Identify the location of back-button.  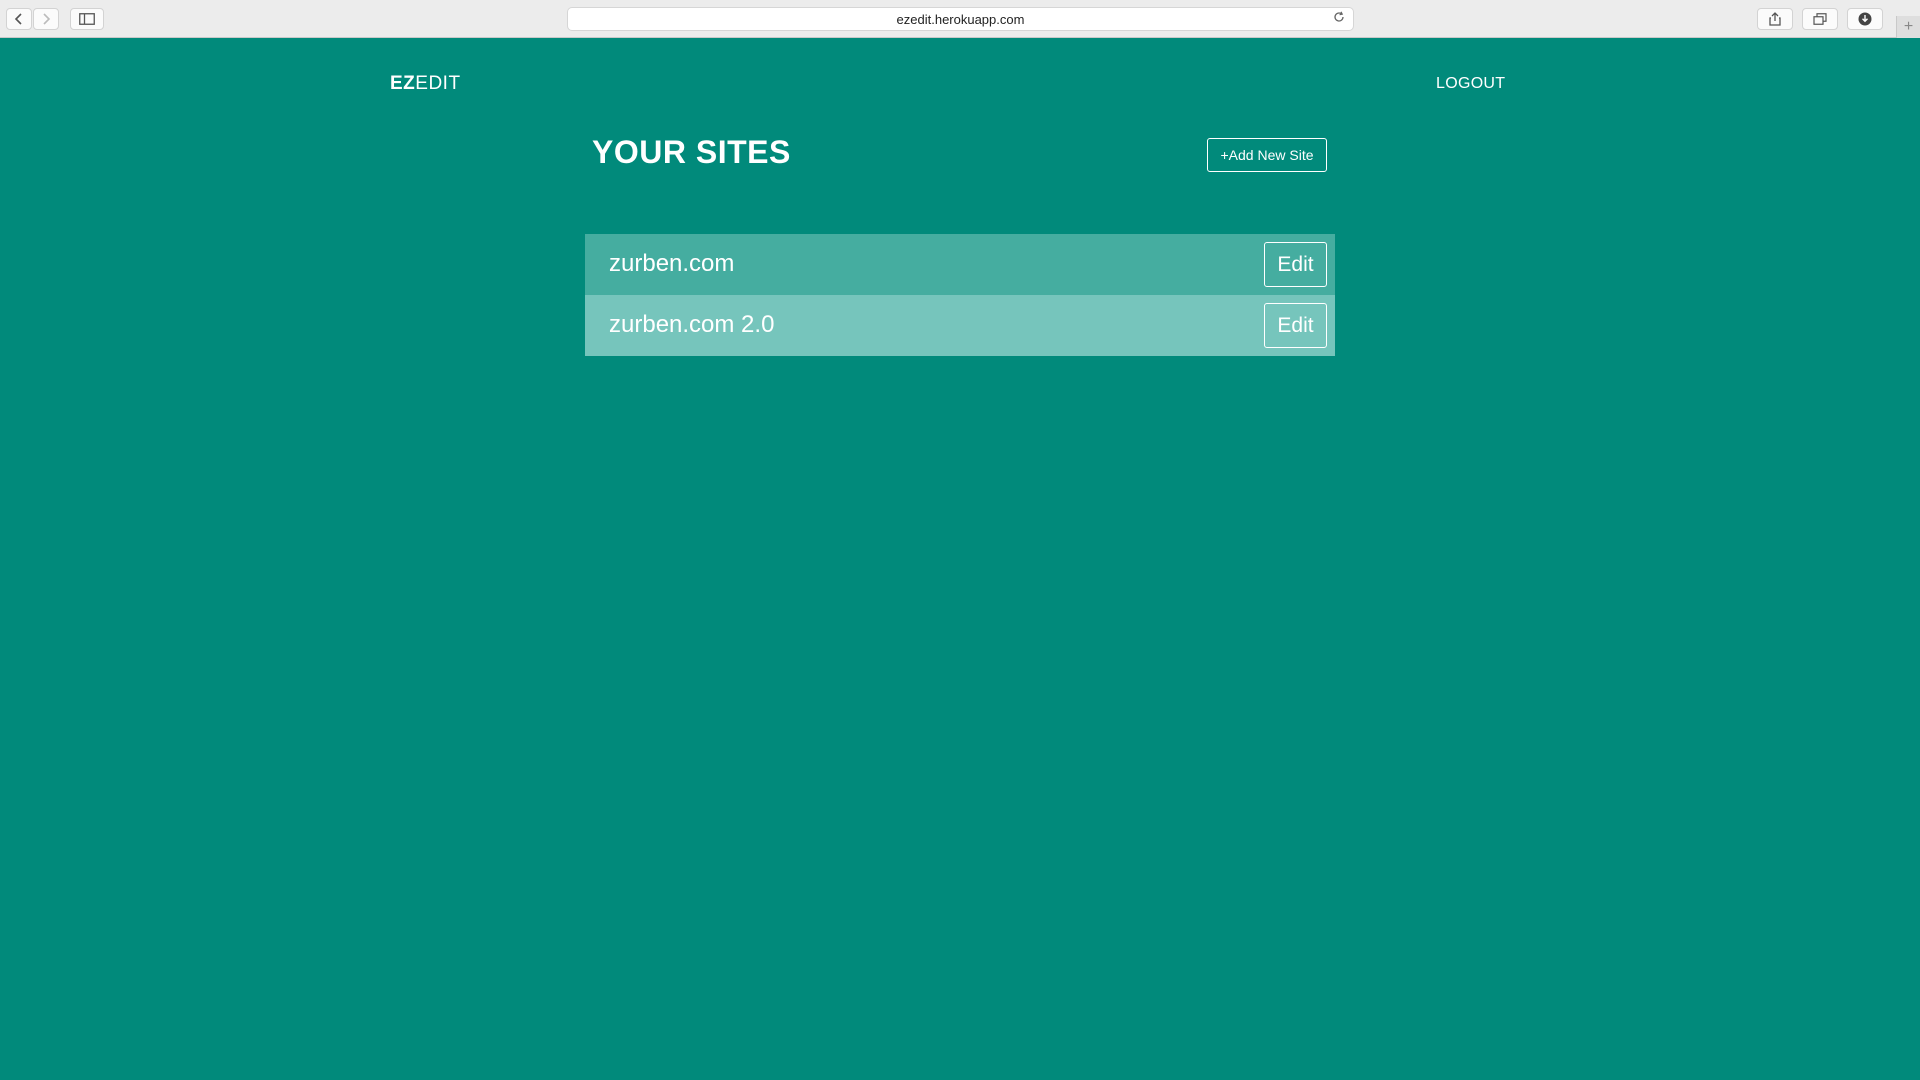
(19, 19).